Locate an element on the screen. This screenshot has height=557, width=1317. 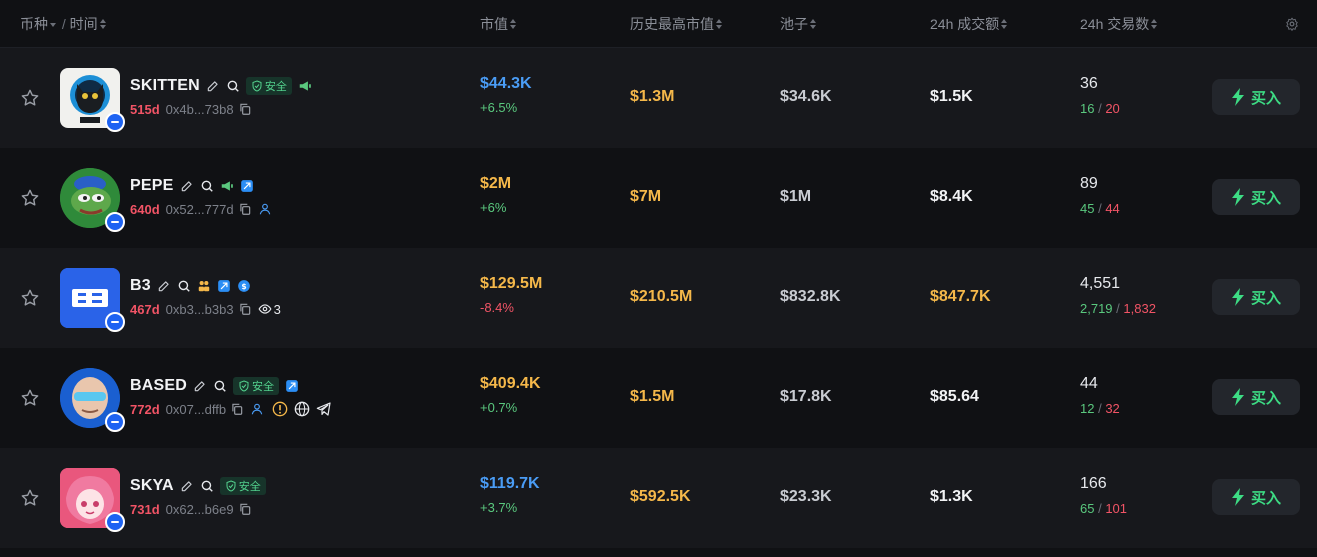
coin-time-header: 币种 / 时间 is located at coordinates (63, 24).